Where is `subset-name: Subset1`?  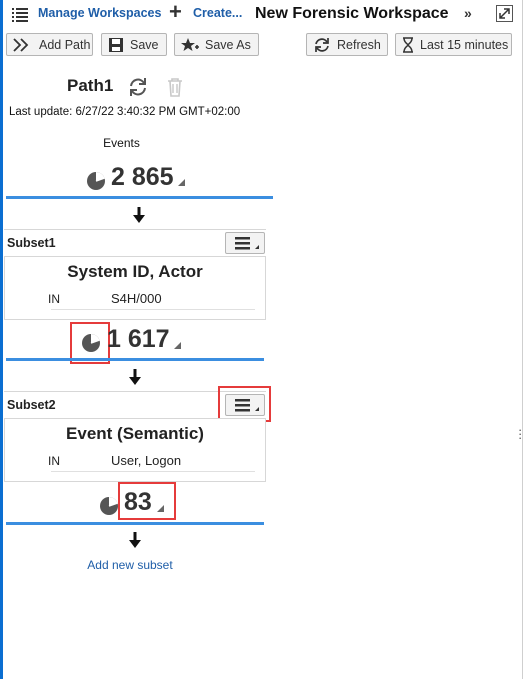 subset-name: Subset1 is located at coordinates (31, 243).